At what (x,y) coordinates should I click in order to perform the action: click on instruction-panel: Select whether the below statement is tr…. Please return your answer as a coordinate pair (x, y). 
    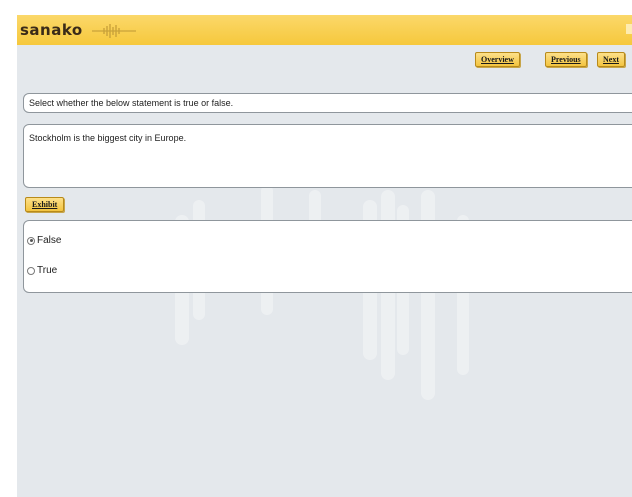
    Looking at the image, I should click on (327, 103).